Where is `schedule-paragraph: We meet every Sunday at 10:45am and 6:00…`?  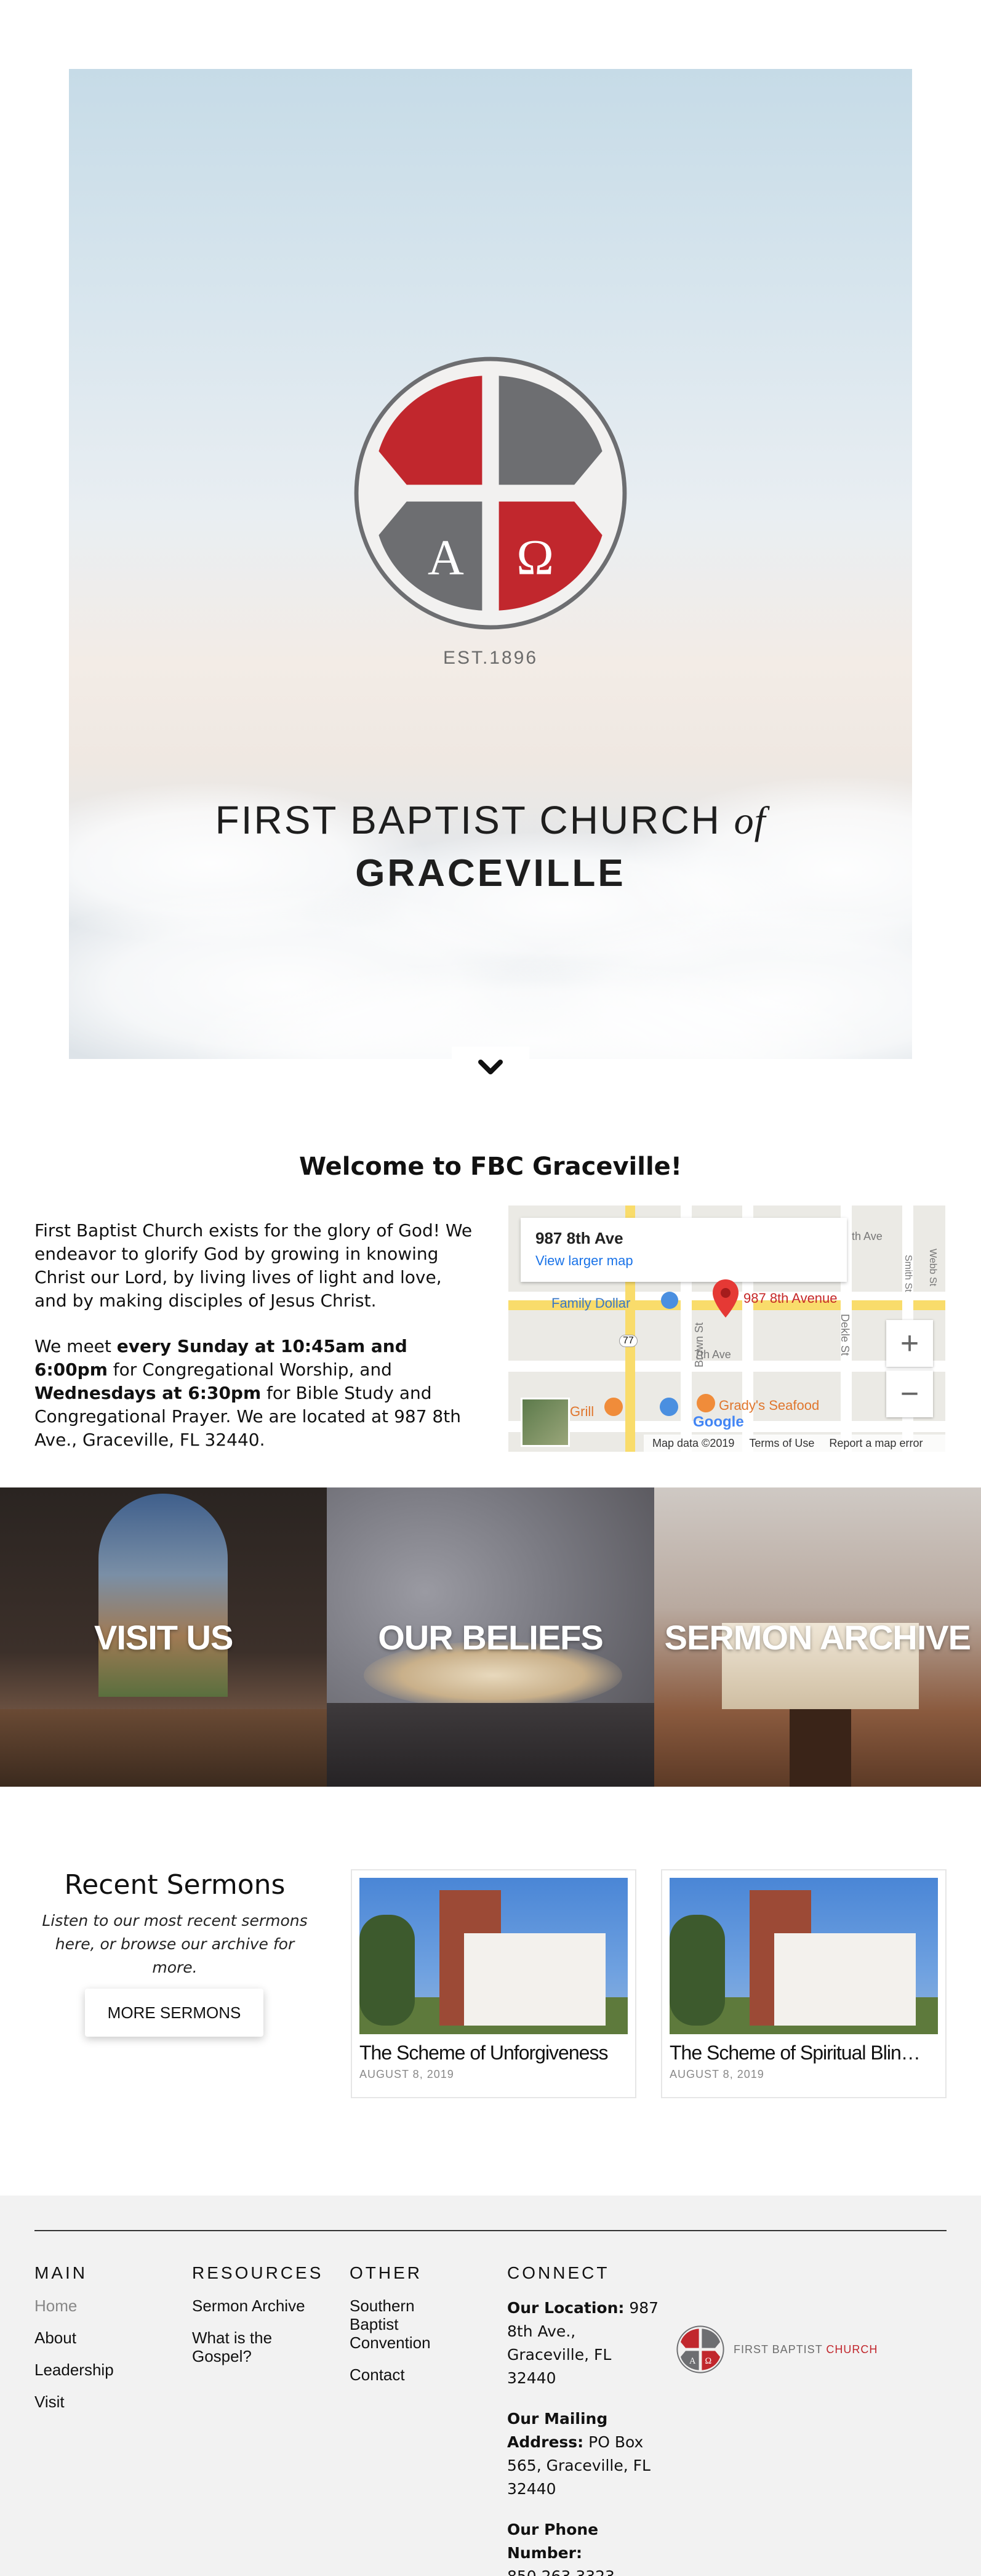
schedule-paragraph: We meet every Sunday at 10:45am and 6:00… is located at coordinates (256, 1393).